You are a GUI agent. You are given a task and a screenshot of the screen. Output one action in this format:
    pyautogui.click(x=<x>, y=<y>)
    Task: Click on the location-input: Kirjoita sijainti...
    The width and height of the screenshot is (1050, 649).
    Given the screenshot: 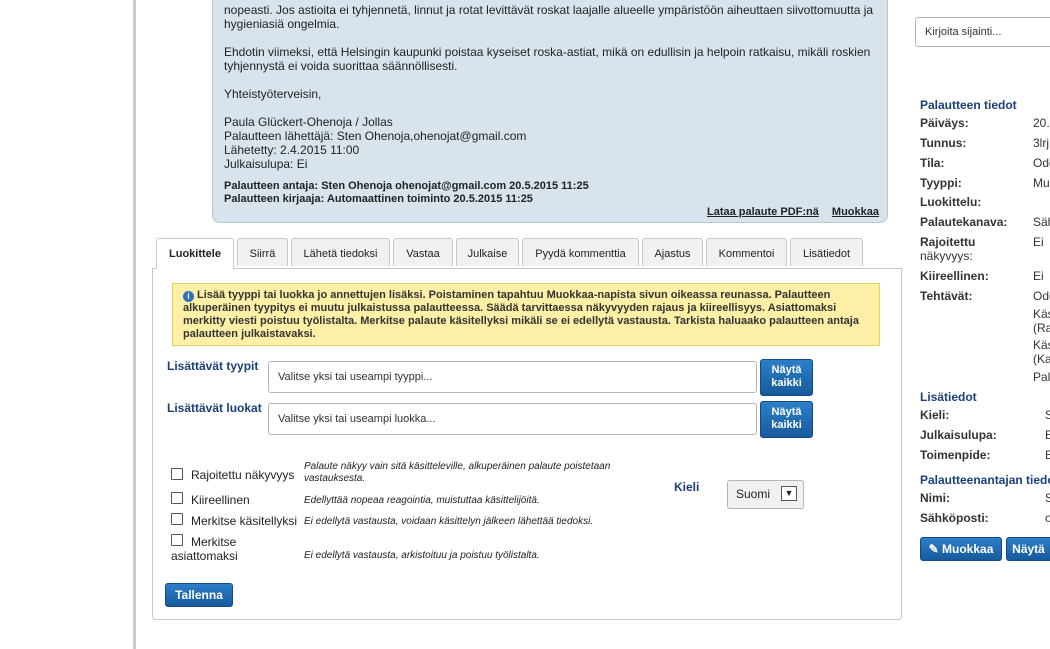 What is the action you would take?
    pyautogui.click(x=982, y=32)
    